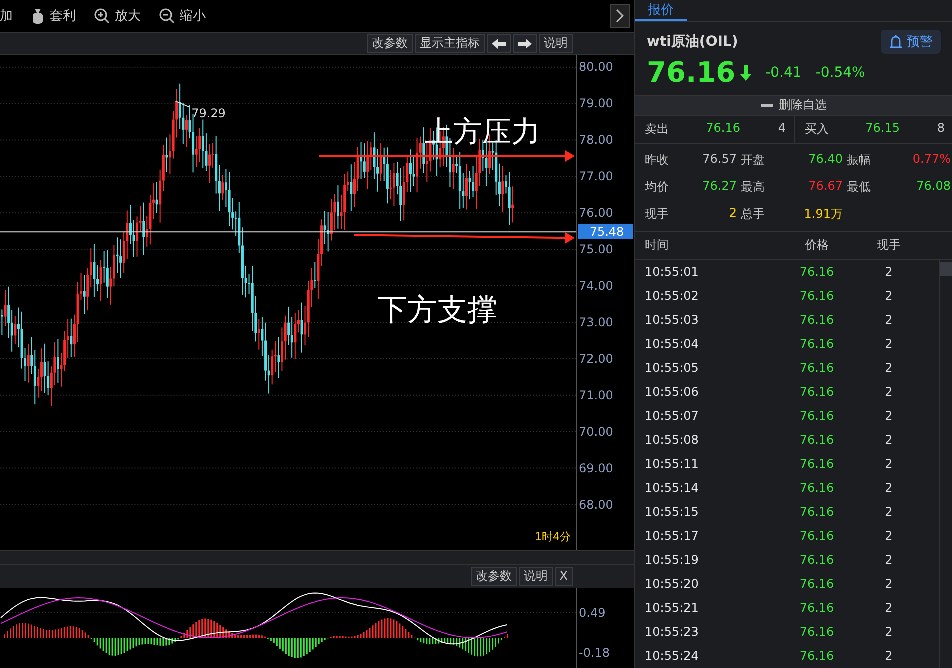  I want to click on column-header: 价格, so click(817, 245).